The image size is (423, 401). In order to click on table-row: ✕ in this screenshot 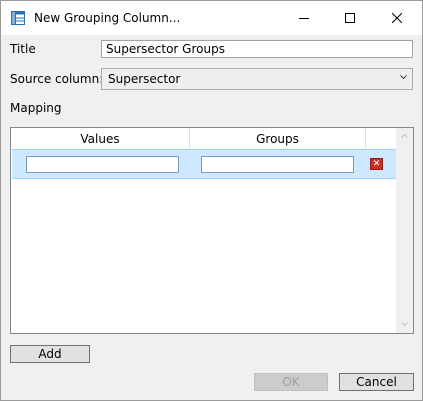, I will do `click(204, 164)`.